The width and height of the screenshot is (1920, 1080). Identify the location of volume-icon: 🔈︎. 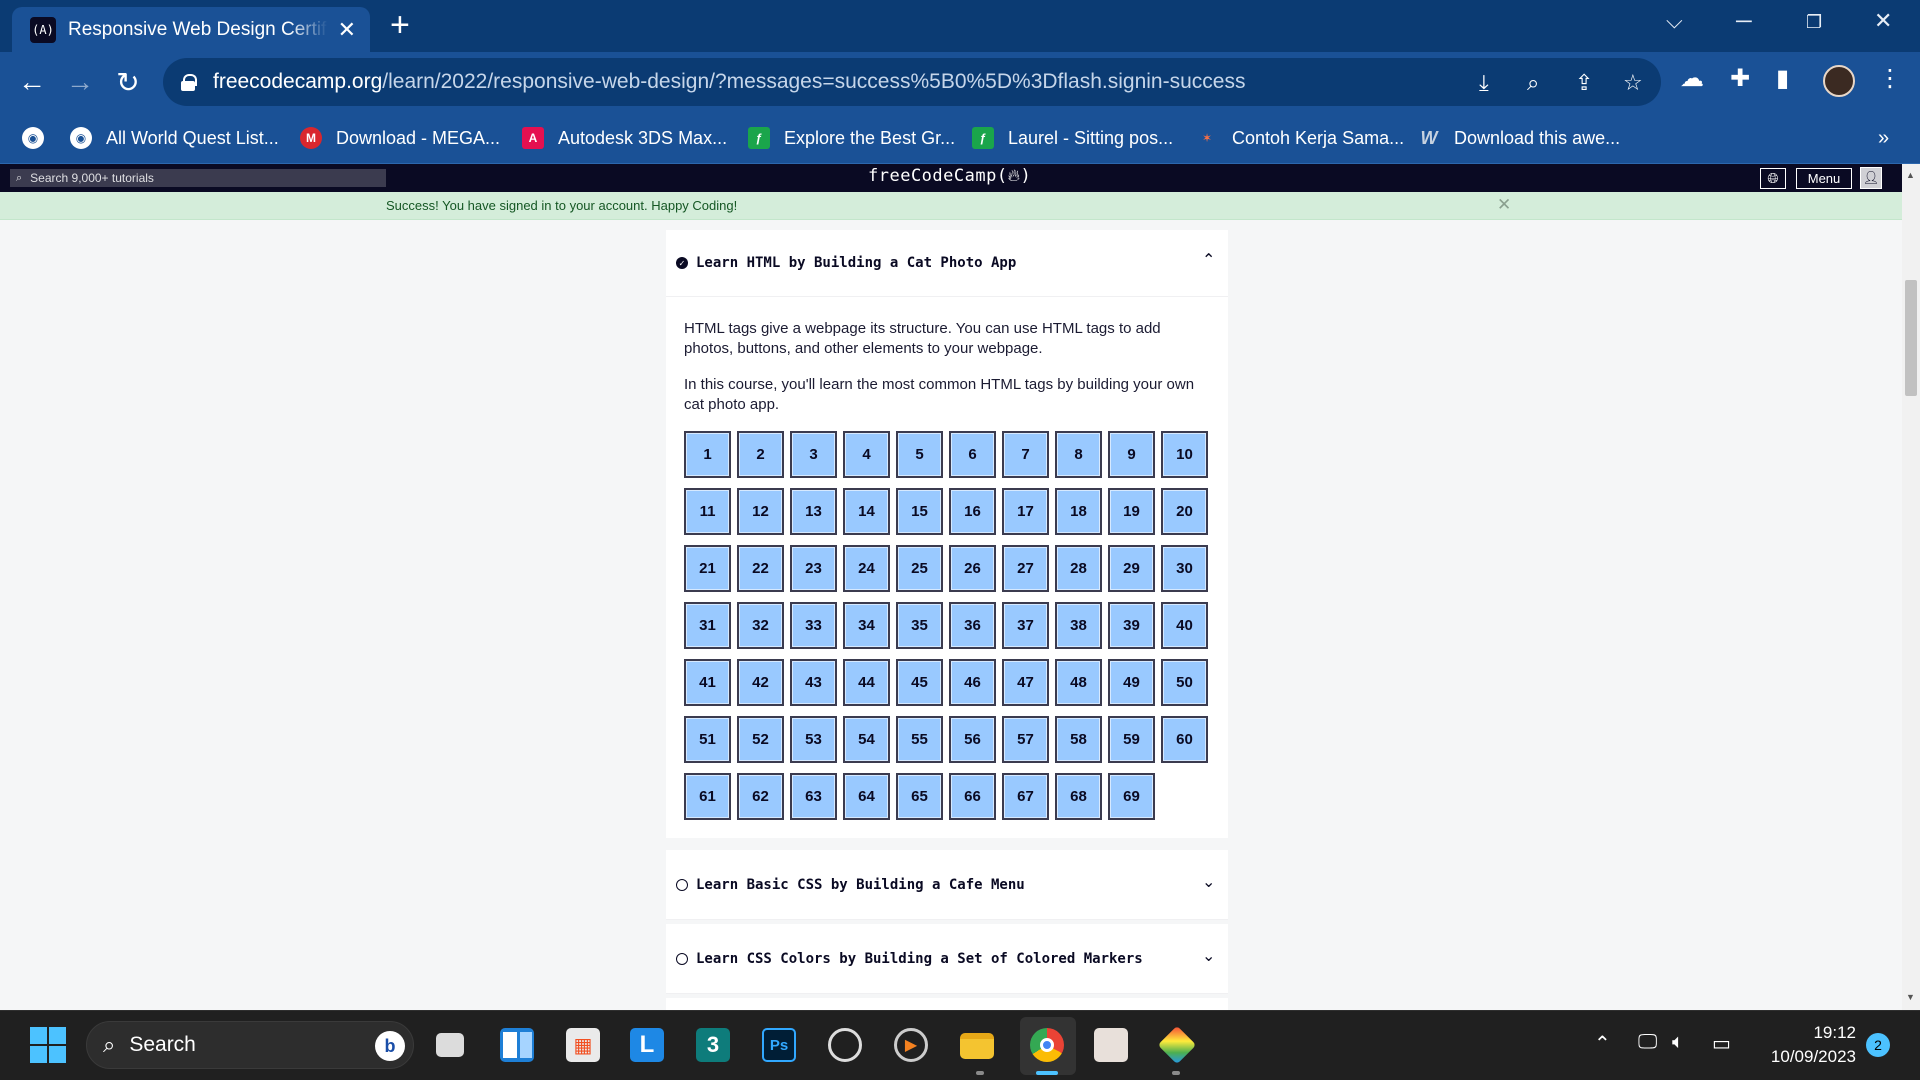
(1678, 1042).